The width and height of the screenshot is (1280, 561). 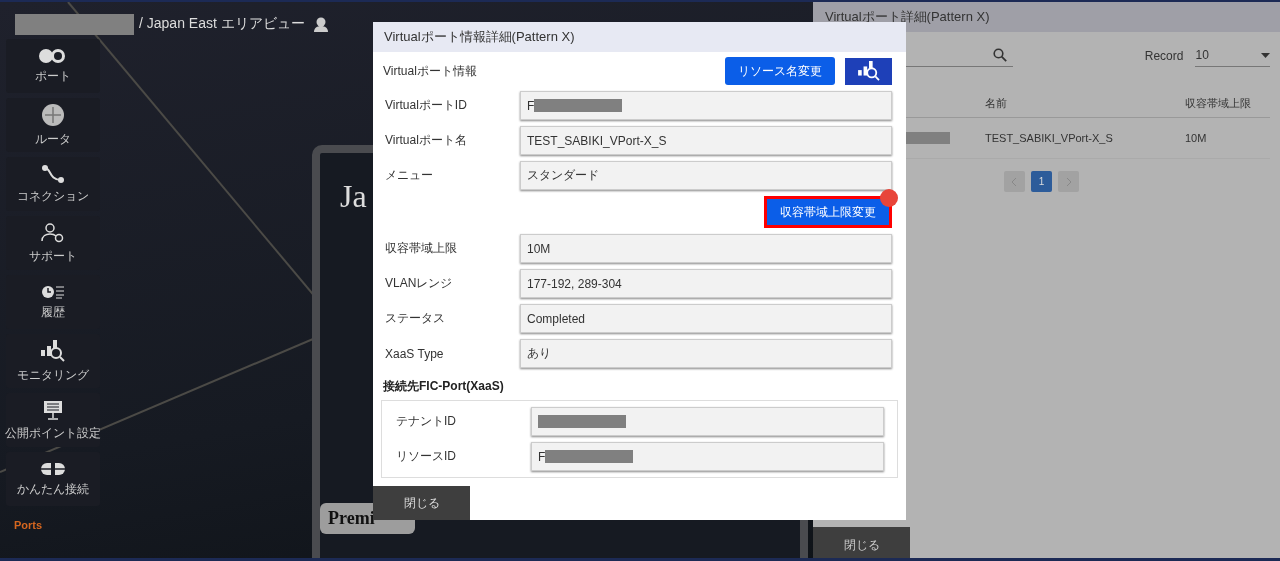 I want to click on sidebar-item: ルータ, so click(x=53, y=125).